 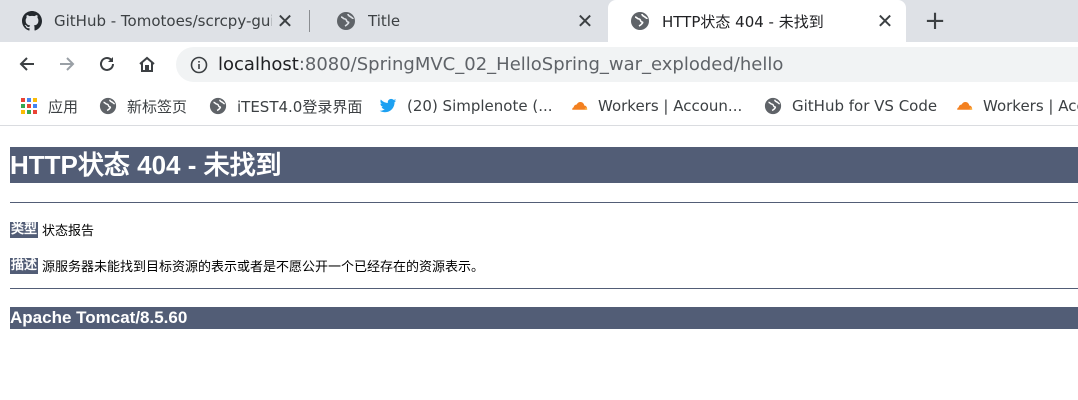 I want to click on info-icon, so click(x=199, y=65).